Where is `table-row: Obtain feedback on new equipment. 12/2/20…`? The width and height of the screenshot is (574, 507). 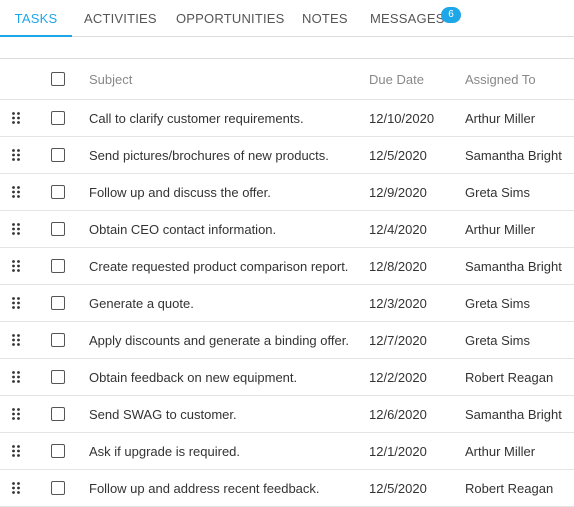
table-row: Obtain feedback on new equipment. 12/2/20… is located at coordinates (287, 377).